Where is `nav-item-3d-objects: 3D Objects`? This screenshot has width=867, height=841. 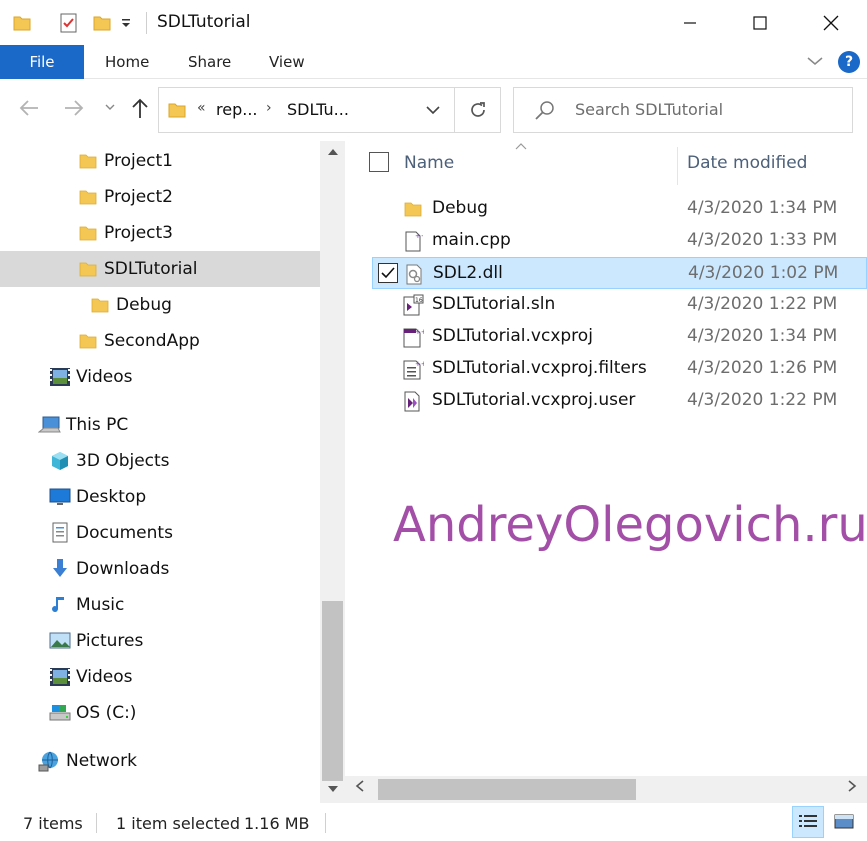 nav-item-3d-objects: 3D Objects is located at coordinates (160, 461).